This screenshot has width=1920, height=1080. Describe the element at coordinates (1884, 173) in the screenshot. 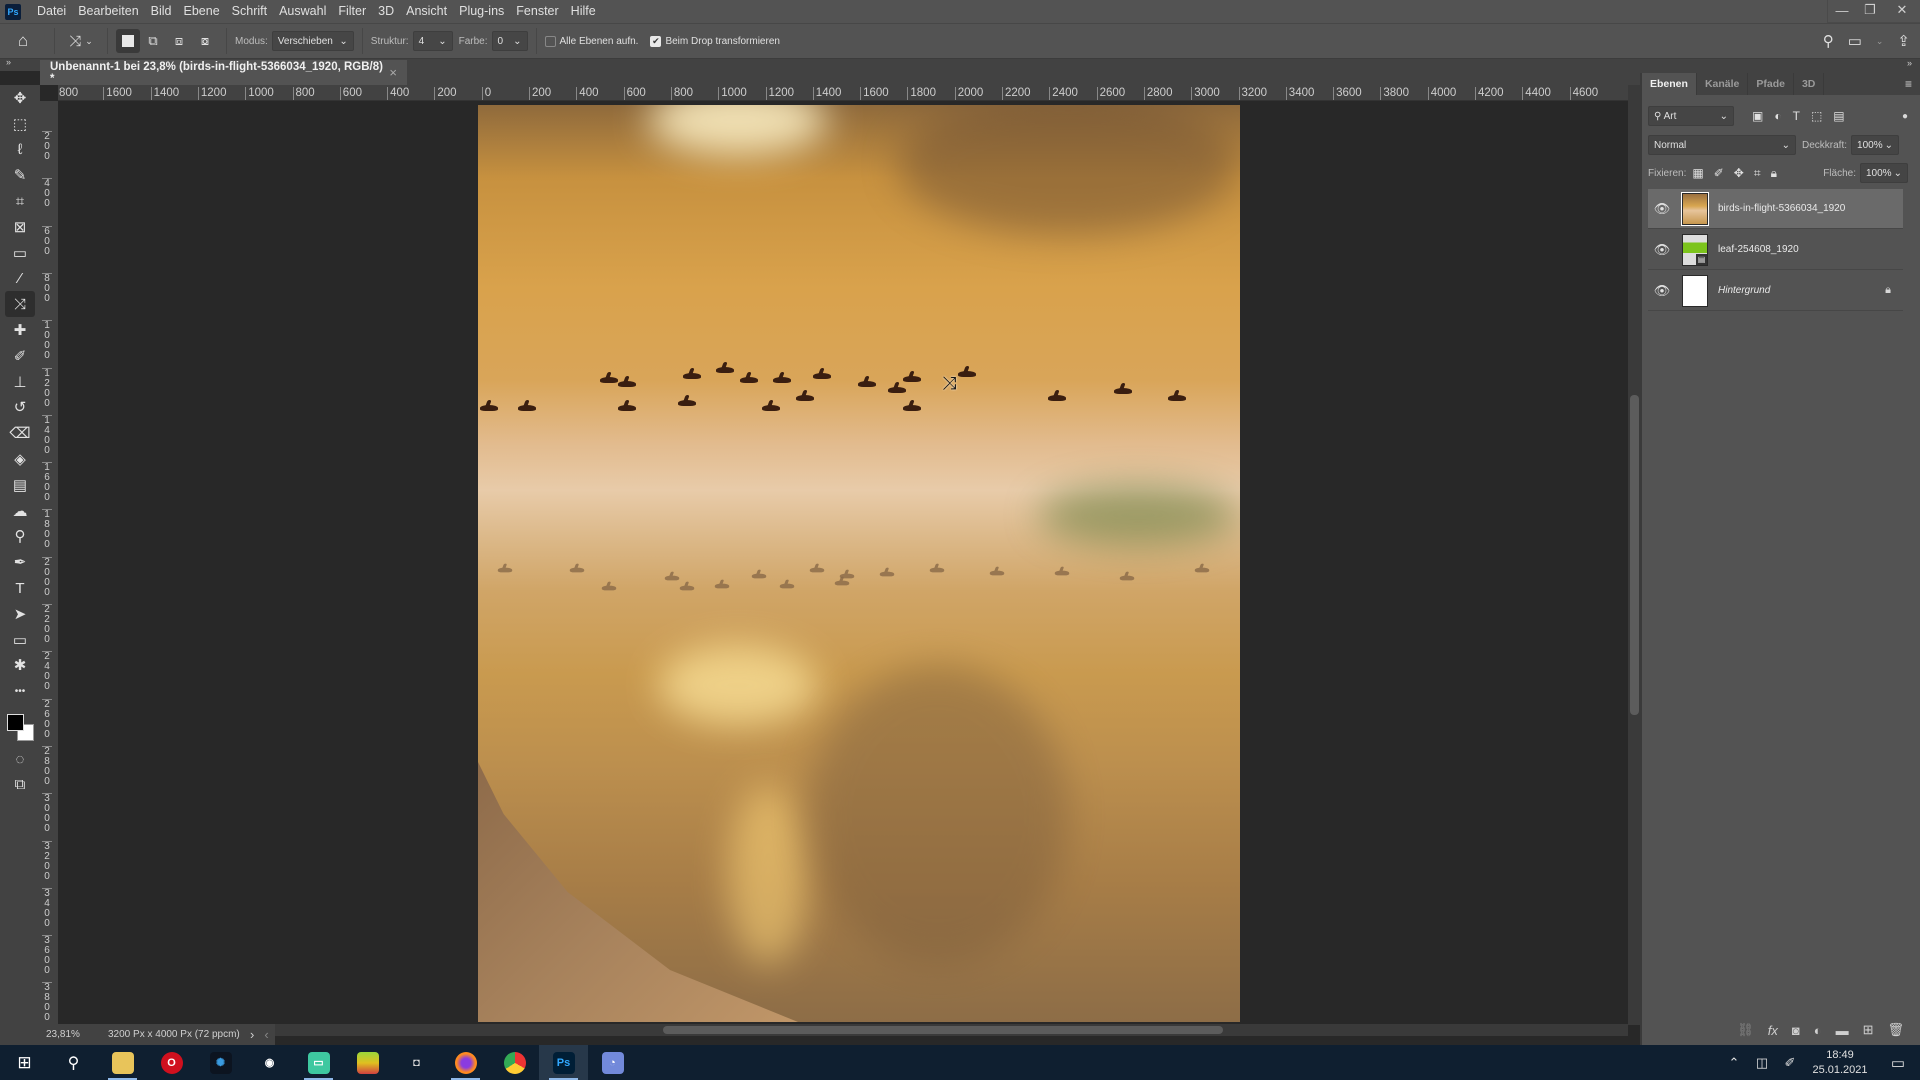

I see `fill-input: 100% ⌄` at that location.